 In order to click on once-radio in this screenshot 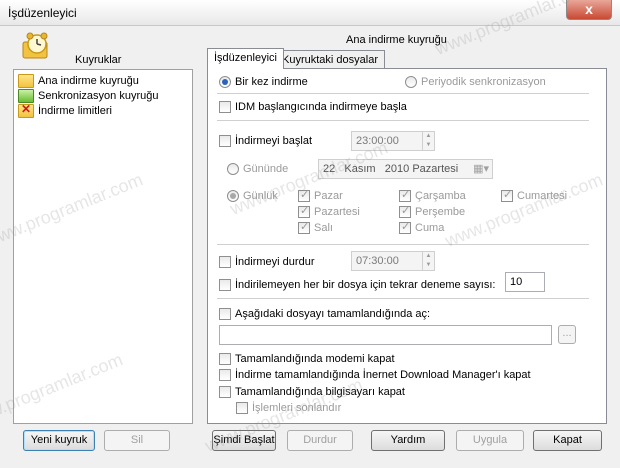, I will do `click(225, 82)`.